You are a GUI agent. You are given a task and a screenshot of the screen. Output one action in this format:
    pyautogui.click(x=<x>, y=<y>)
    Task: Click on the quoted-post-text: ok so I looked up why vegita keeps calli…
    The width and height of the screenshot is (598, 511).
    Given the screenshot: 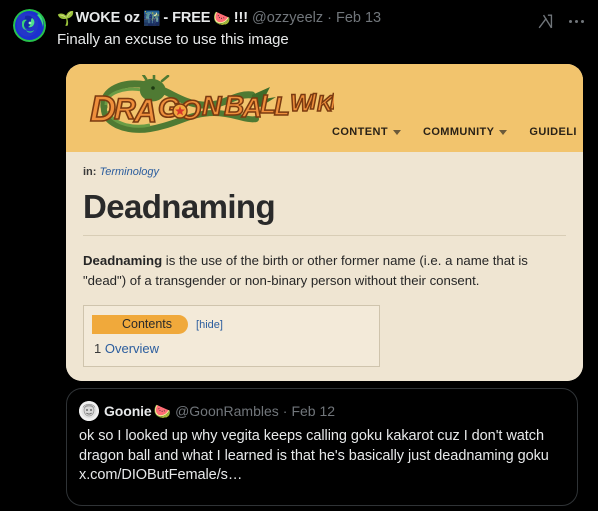 What is the action you would take?
    pyautogui.click(x=314, y=455)
    